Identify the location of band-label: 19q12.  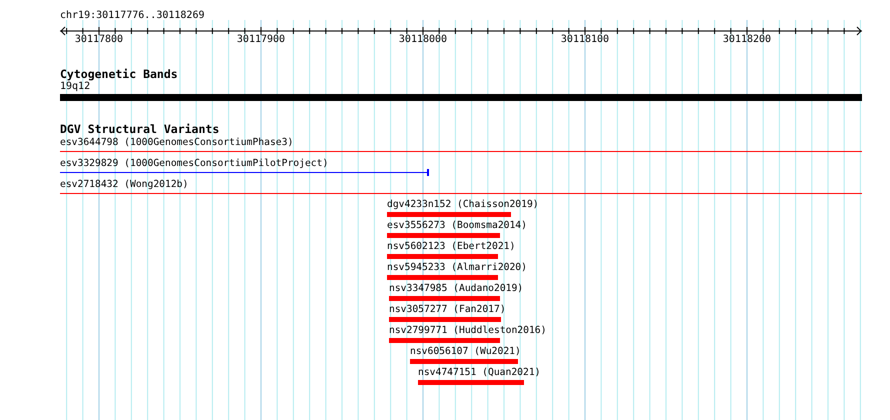
(75, 87).